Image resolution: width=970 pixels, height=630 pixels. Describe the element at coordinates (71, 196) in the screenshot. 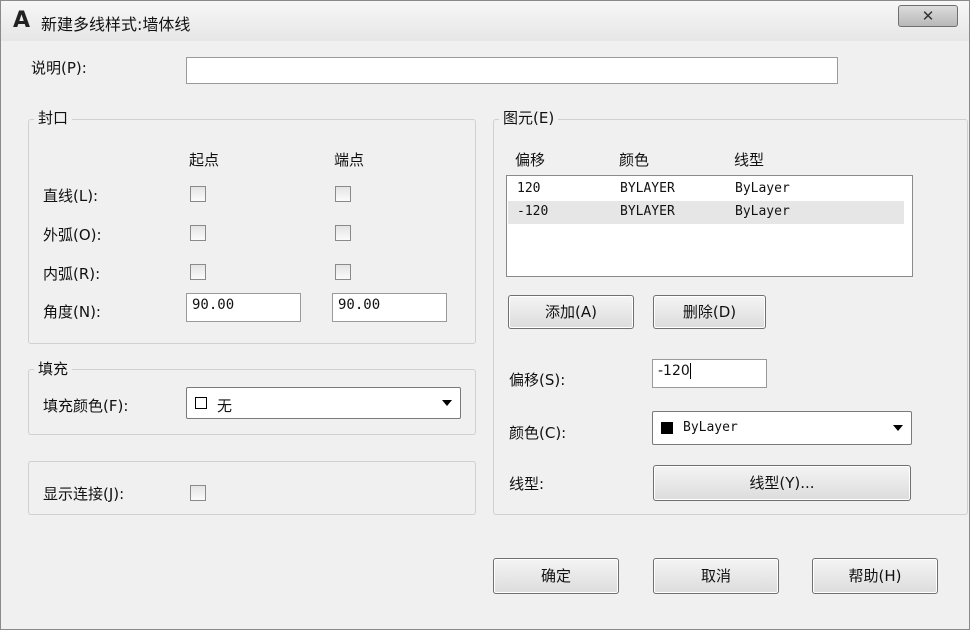

I see `line-cap-label: 直线(L):` at that location.